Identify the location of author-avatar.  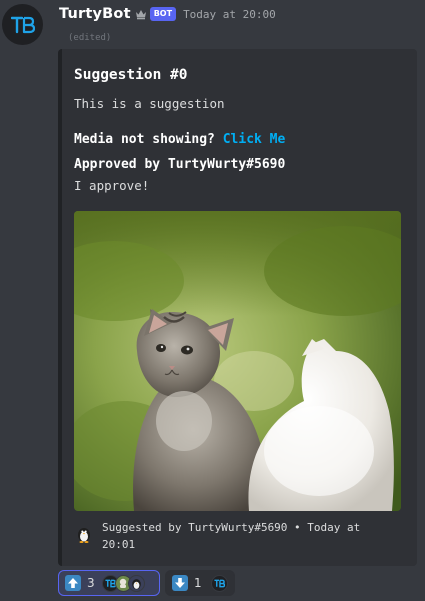
(22, 24).